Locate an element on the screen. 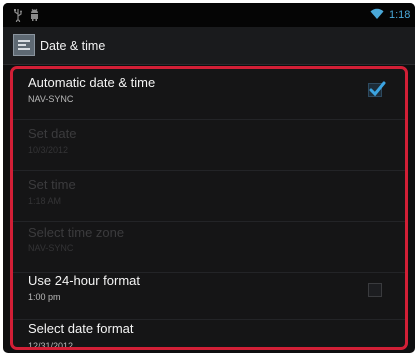 The image size is (418, 354). setting-select-time-zone: Select time zone NAV-SYNC is located at coordinates (209, 247).